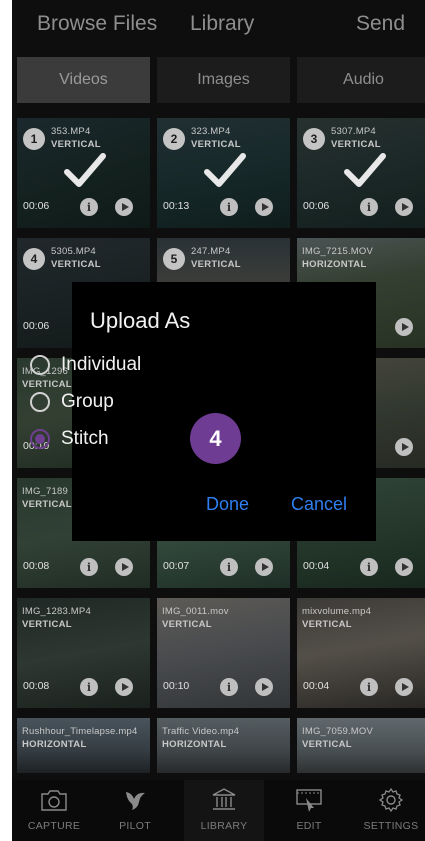  I want to click on video-tile: mixvolume.mp4 VERTICAL 00:04 i, so click(361, 653).